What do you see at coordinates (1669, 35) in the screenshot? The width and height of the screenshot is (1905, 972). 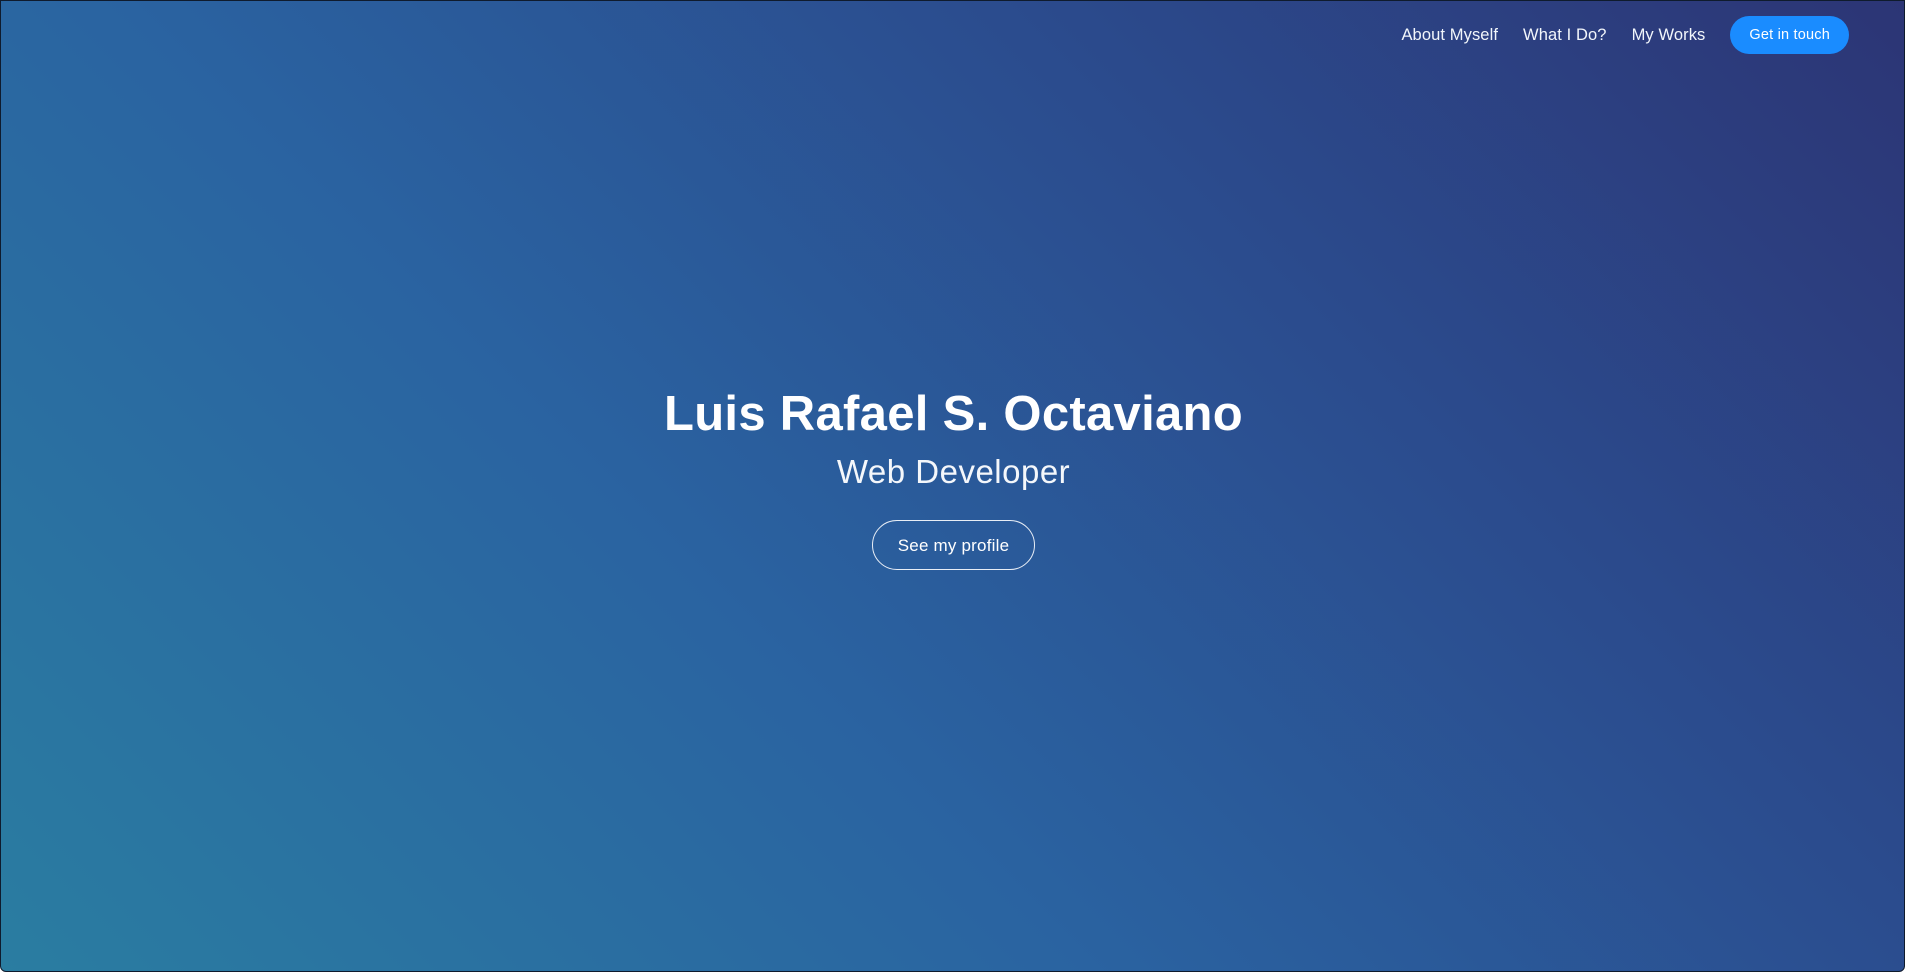 I see `nav-link-my-works: My Works` at bounding box center [1669, 35].